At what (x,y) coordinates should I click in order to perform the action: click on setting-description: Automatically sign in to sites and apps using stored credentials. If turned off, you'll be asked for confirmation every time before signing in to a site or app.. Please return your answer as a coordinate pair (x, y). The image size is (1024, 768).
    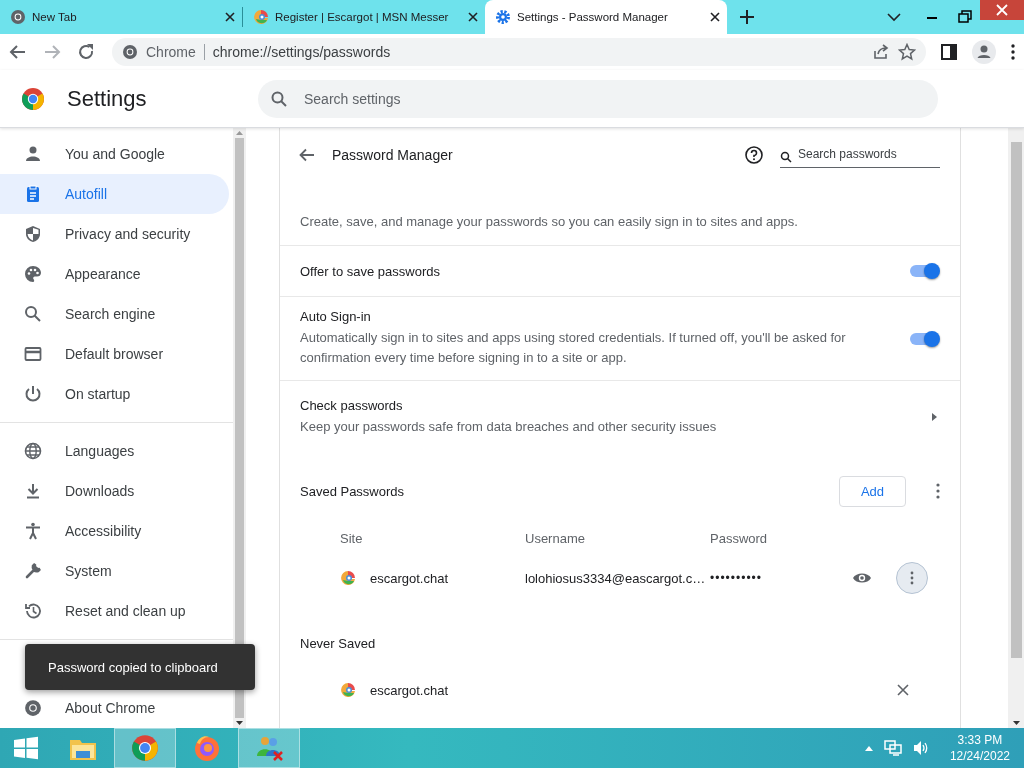
    Looking at the image, I should click on (573, 348).